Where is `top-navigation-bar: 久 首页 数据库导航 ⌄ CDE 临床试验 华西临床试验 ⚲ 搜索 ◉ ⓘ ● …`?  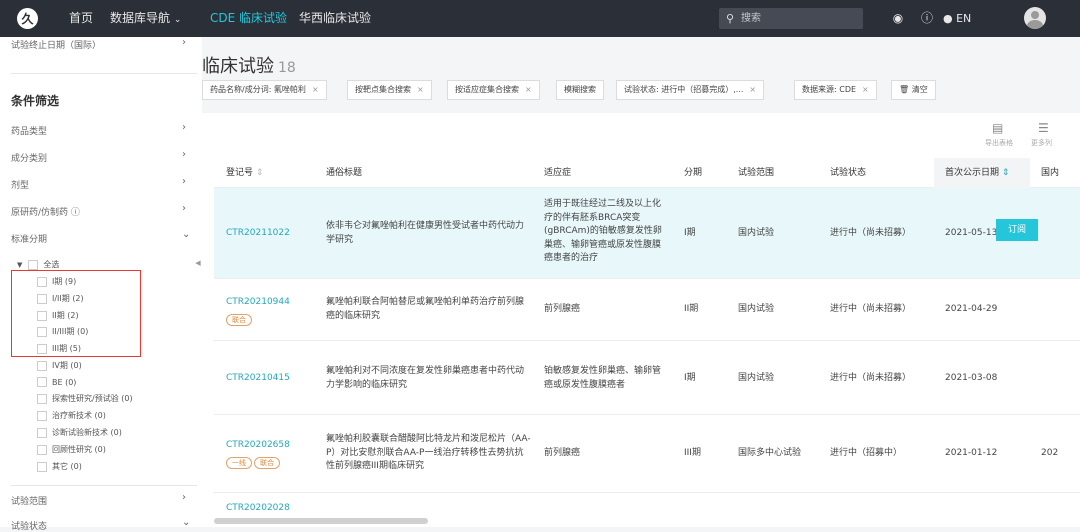
top-navigation-bar: 久 首页 数据库导航 ⌄ CDE 临床试验 华西临床试验 ⚲ 搜索 ◉ ⓘ ● … is located at coordinates (540, 18).